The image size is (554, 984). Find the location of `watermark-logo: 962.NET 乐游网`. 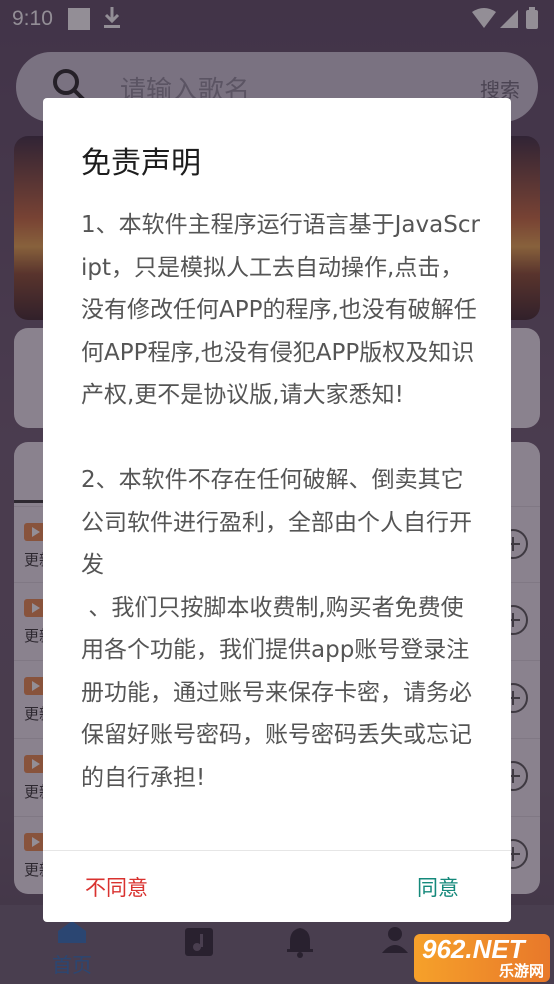

watermark-logo: 962.NET 乐游网 is located at coordinates (482, 958).